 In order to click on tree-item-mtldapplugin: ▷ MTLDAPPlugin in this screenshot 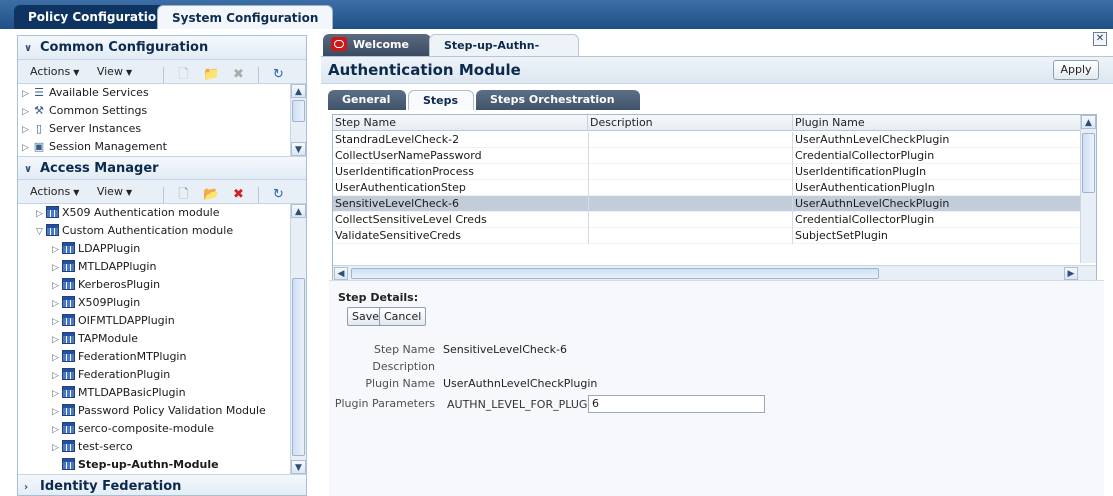, I will do `click(162, 267)`.